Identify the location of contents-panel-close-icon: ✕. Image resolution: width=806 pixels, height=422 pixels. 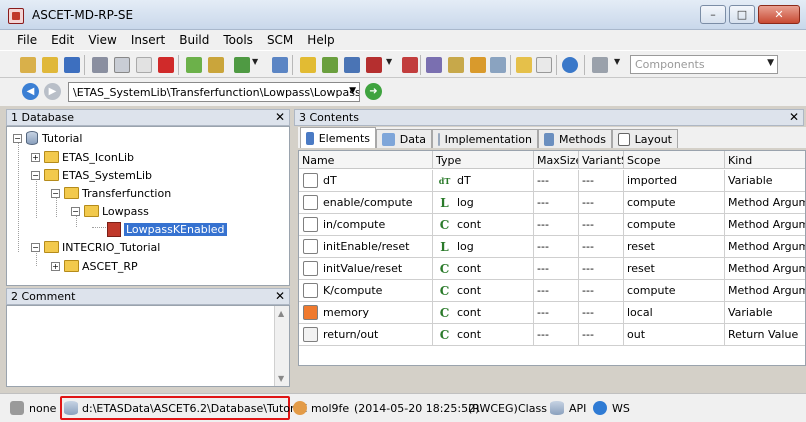
(794, 117).